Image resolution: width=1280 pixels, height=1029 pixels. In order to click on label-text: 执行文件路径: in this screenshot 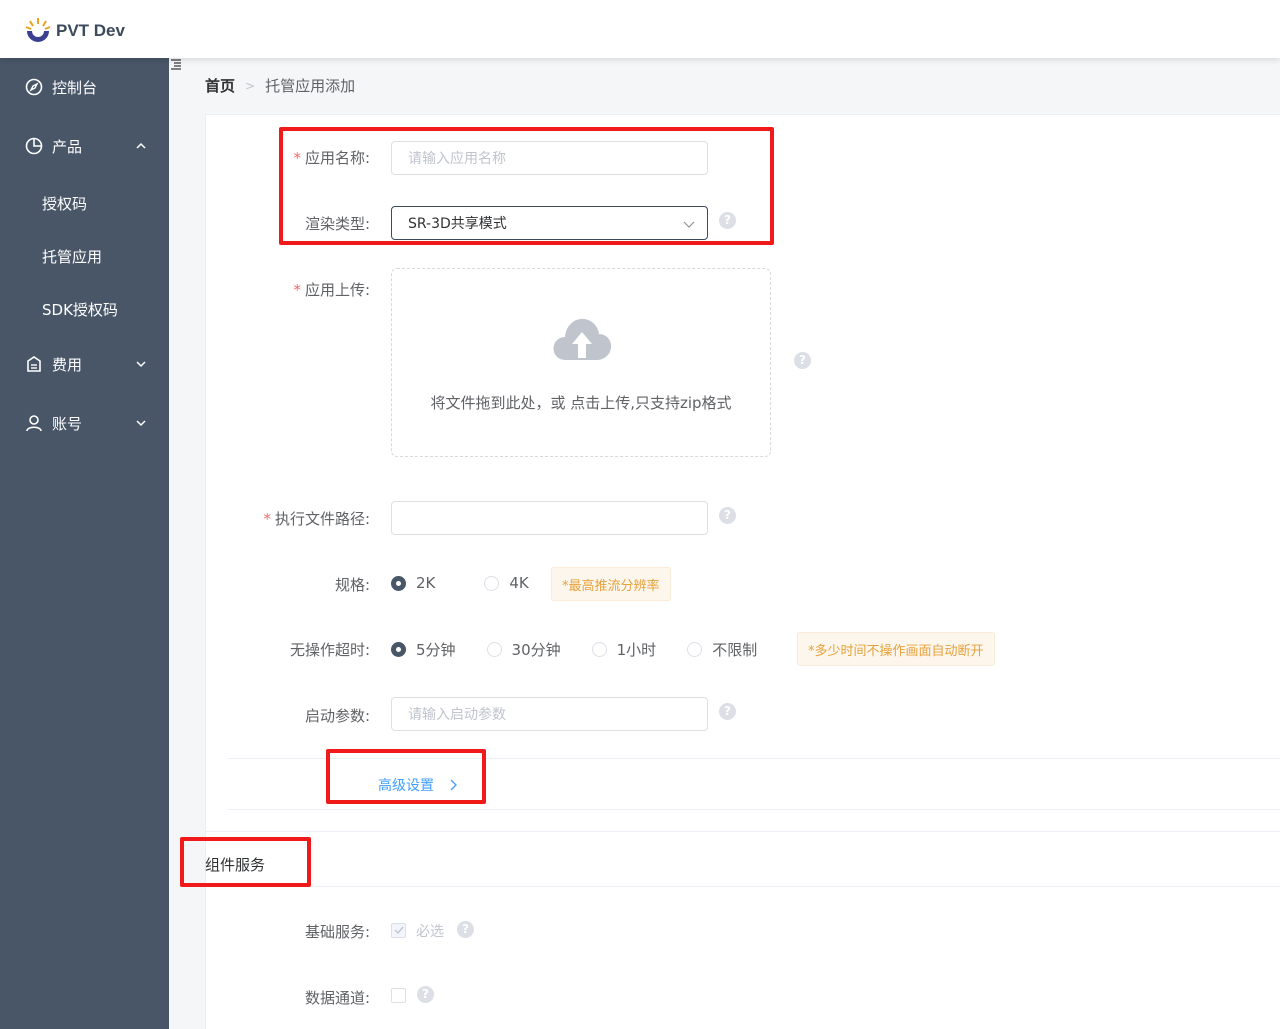, I will do `click(322, 519)`.